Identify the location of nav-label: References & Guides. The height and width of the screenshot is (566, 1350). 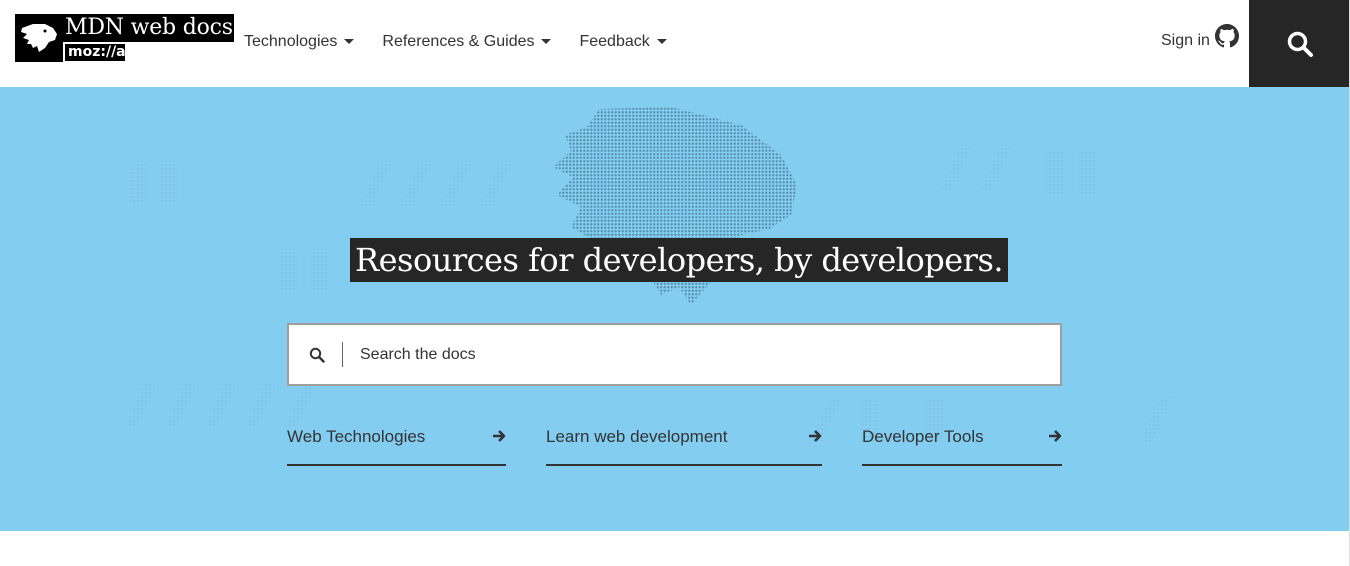
(458, 41).